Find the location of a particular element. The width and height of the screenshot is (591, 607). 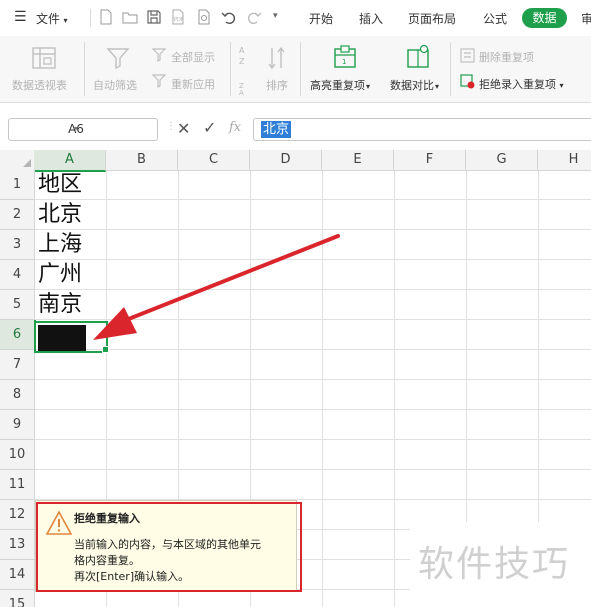

tab-home: 开始 is located at coordinates (321, 18).